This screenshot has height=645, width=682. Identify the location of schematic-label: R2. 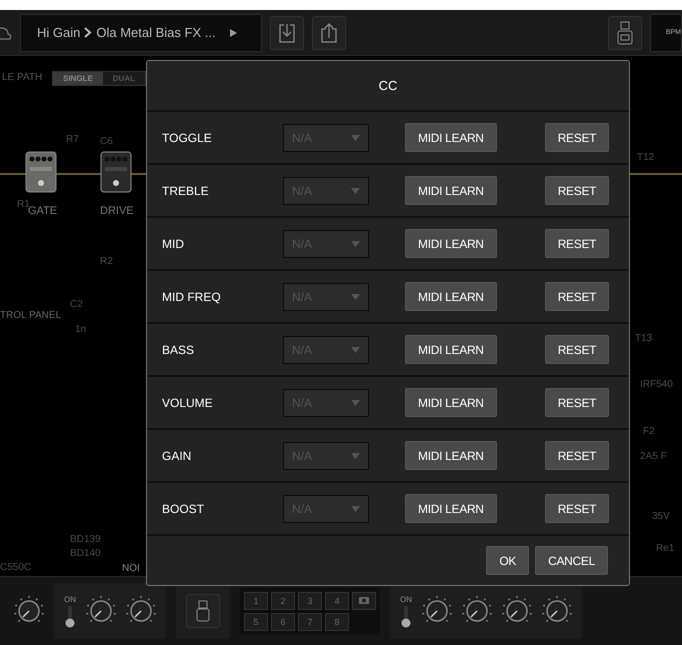
(106, 261).